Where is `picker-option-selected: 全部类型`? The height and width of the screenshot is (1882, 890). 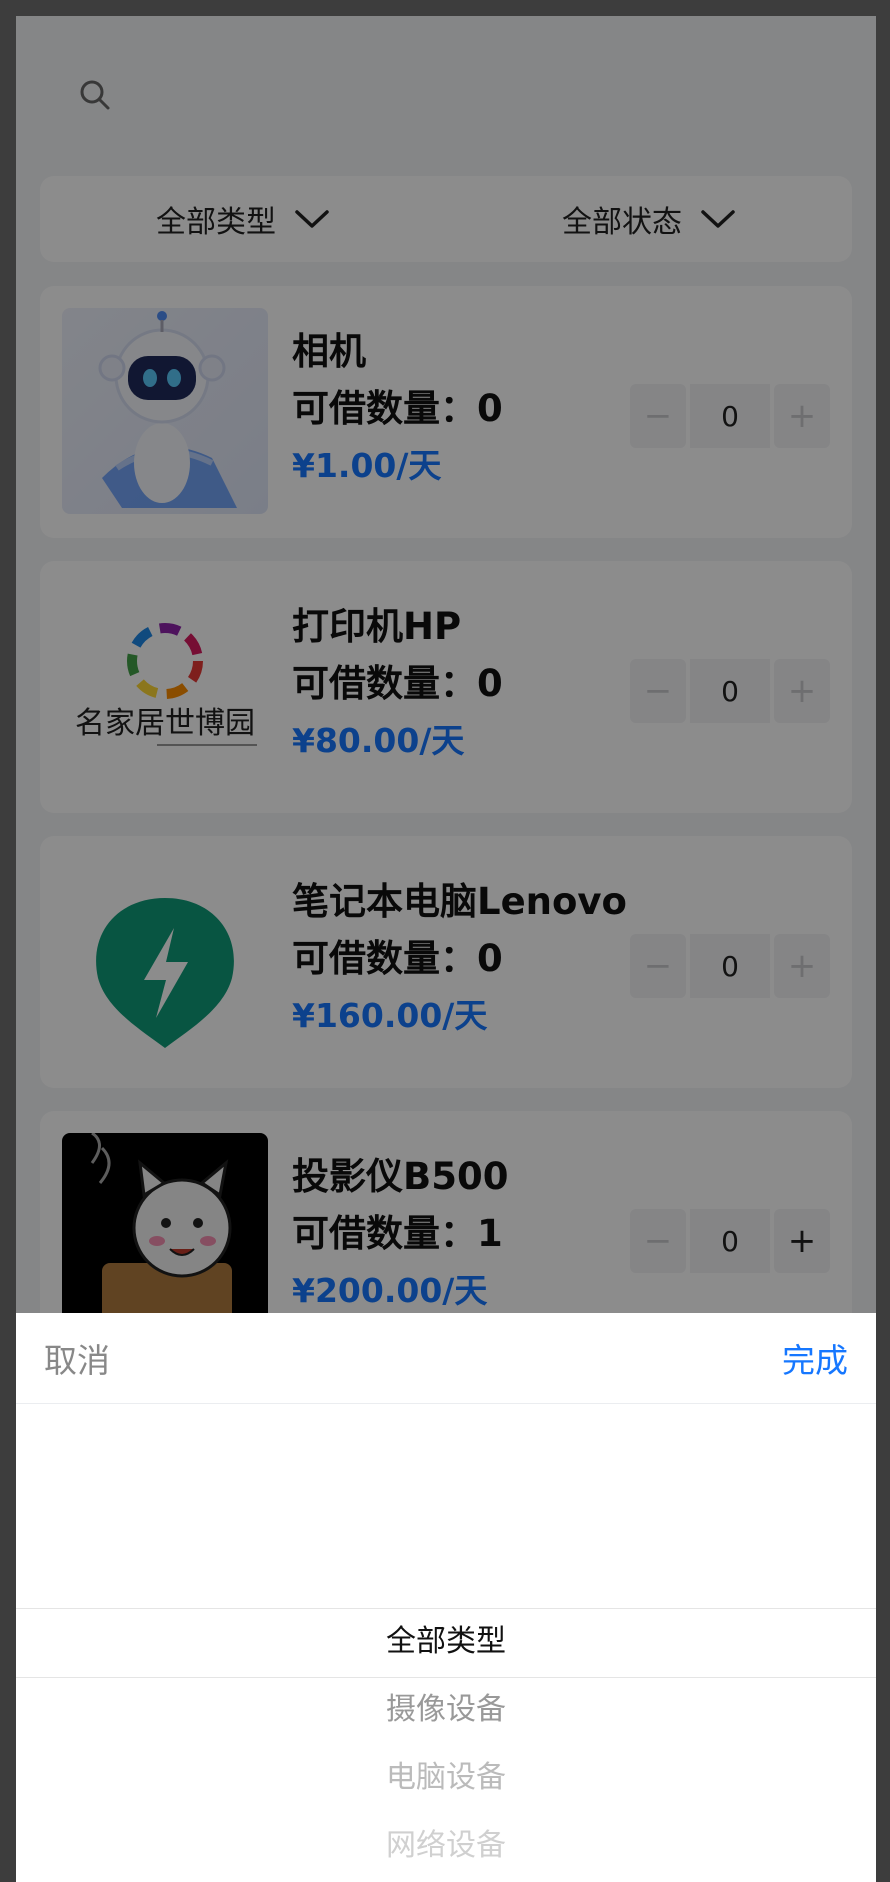 picker-option-selected: 全部类型 is located at coordinates (446, 1642).